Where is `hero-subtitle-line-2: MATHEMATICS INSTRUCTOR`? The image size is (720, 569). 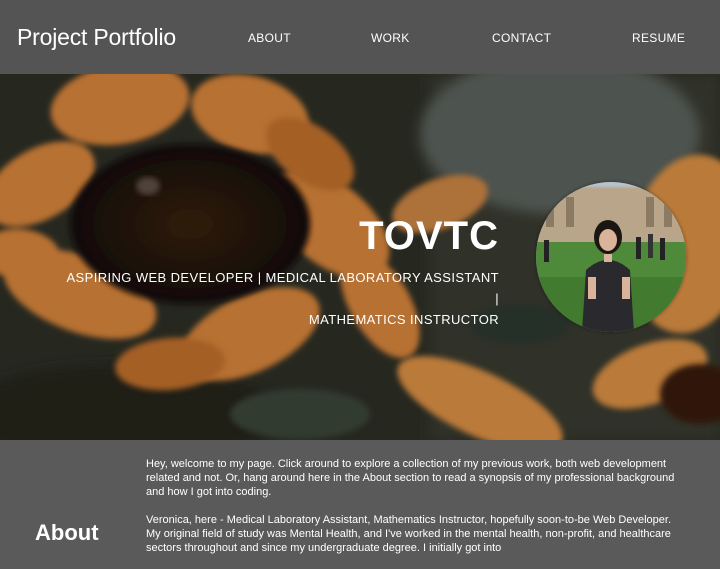 hero-subtitle-line-2: MATHEMATICS INSTRUCTOR is located at coordinates (403, 319).